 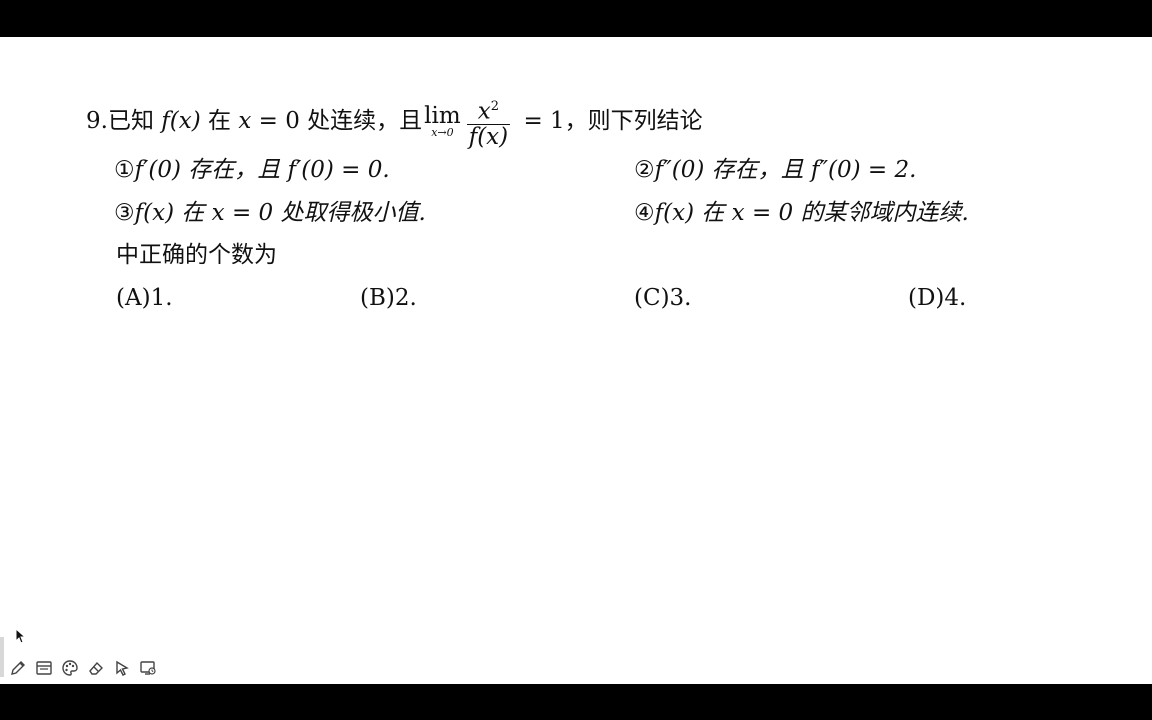 I want to click on problem-number: 9., so click(x=97, y=120).